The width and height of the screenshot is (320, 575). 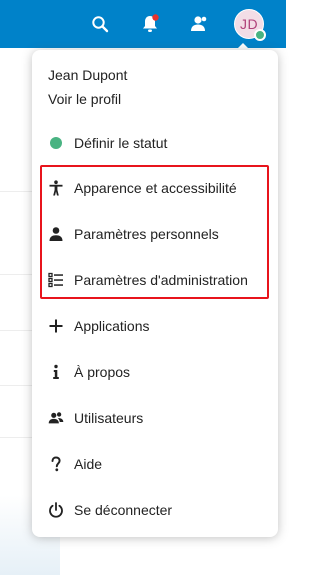 I want to click on plus-icon, so click(x=56, y=326).